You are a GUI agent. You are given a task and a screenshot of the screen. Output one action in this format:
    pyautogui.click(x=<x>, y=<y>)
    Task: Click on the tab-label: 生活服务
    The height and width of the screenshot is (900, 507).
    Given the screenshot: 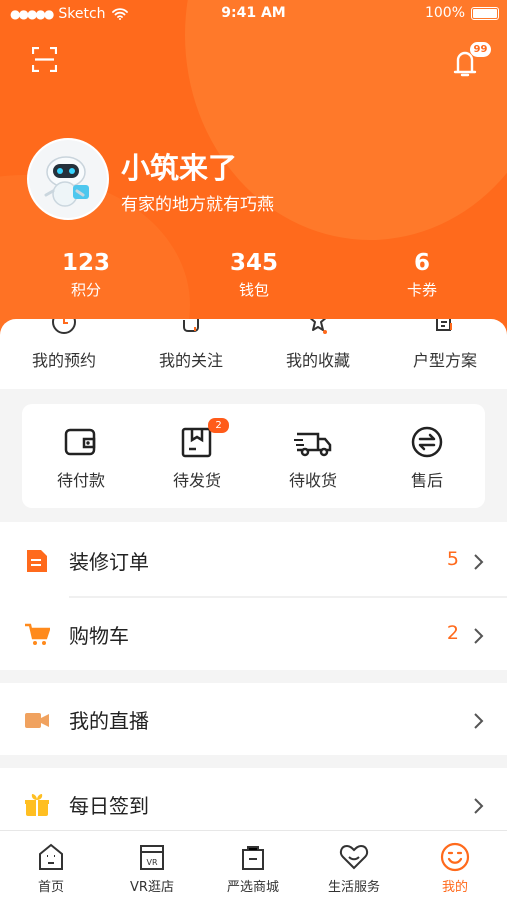 What is the action you would take?
    pyautogui.click(x=353, y=887)
    